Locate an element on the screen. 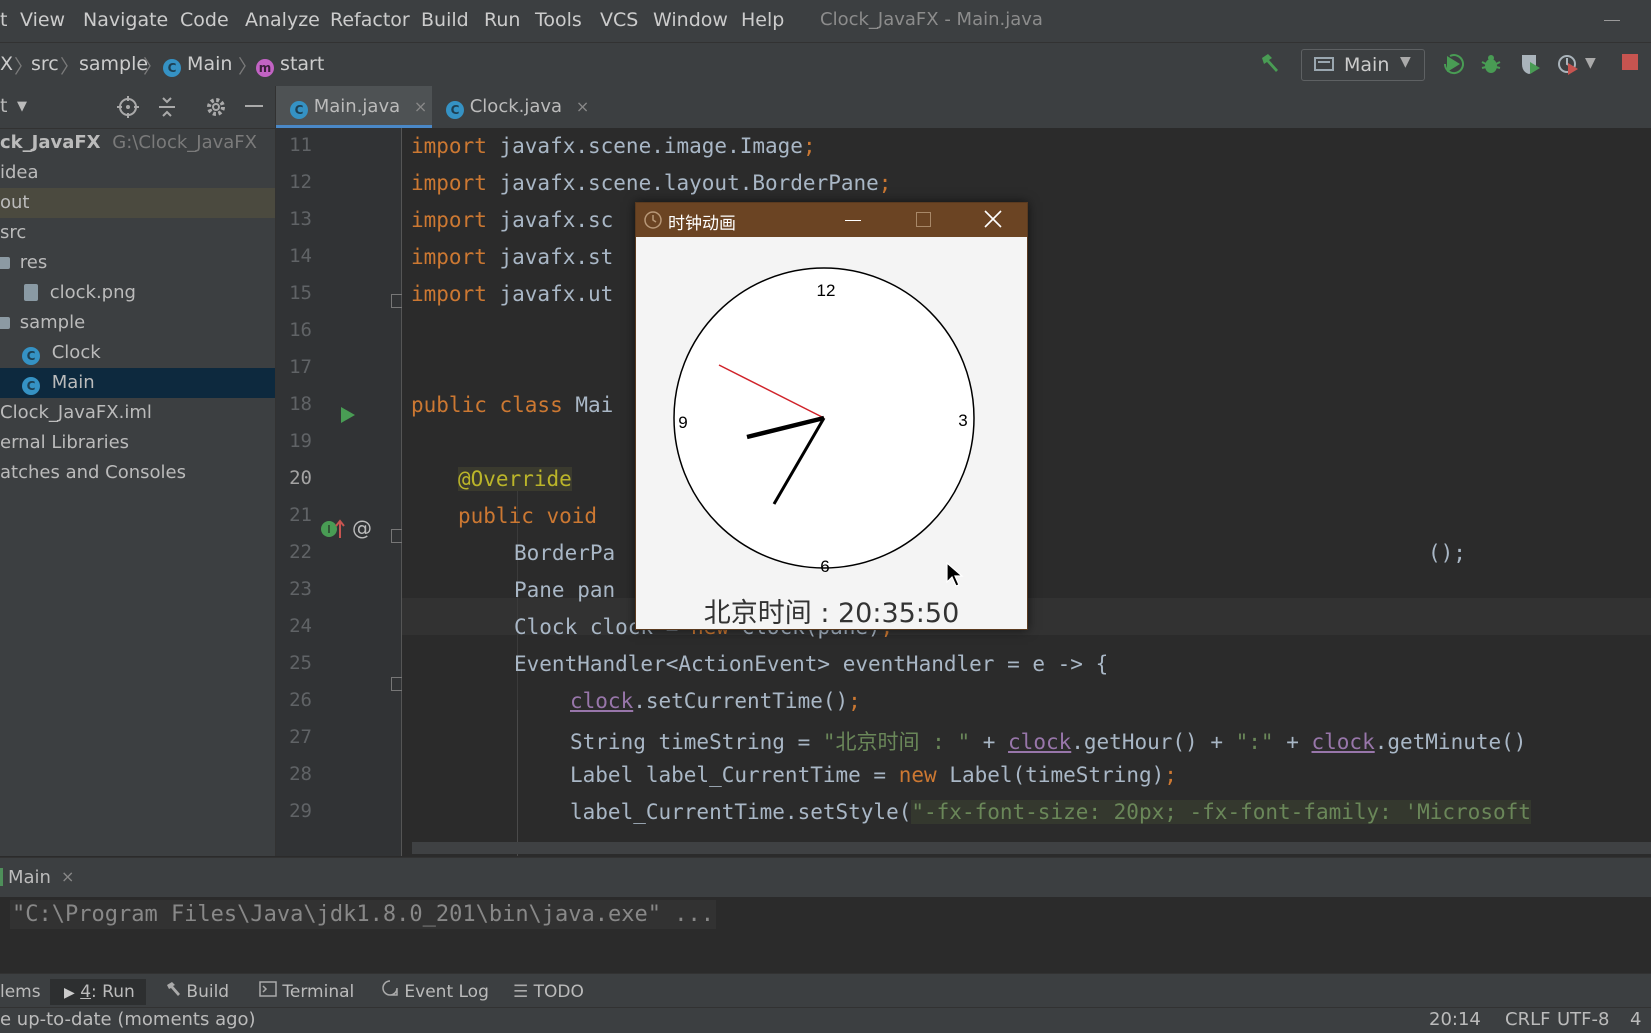 The width and height of the screenshot is (1651, 1033). toolwindow-label: Build is located at coordinates (208, 992).